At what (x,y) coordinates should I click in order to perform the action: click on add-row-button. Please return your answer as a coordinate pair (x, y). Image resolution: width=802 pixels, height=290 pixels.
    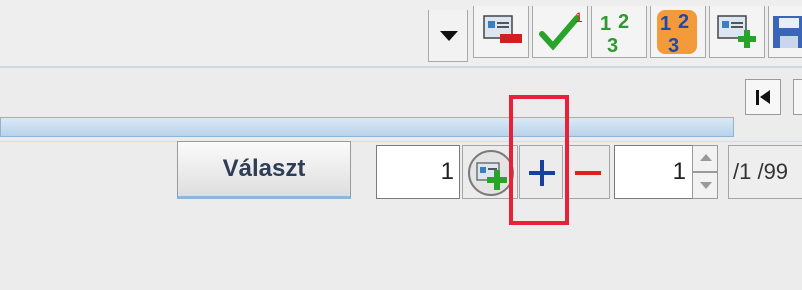
    Looking at the image, I should click on (490, 172).